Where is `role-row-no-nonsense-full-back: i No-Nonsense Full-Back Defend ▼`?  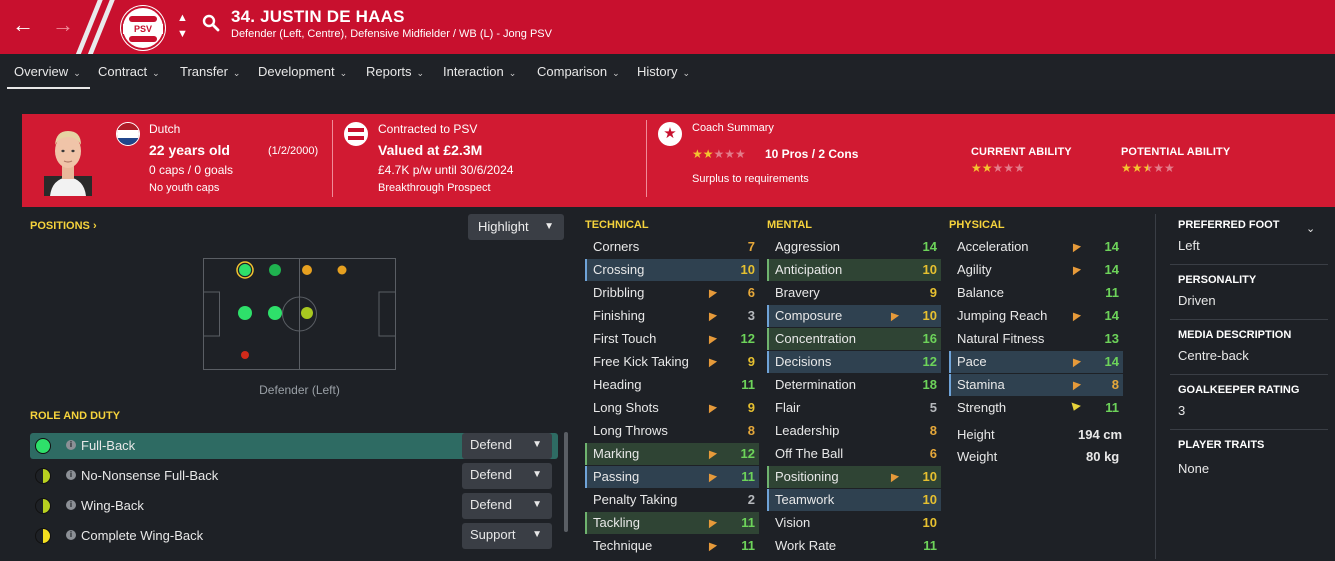 role-row-no-nonsense-full-back: i No-Nonsense Full-Back Defend ▼ is located at coordinates (294, 476).